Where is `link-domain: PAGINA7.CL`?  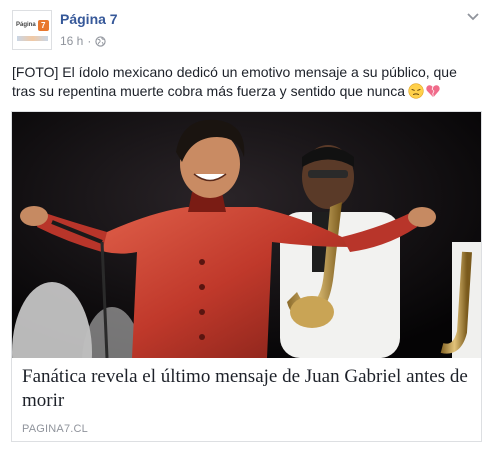 link-domain: PAGINA7.CL is located at coordinates (55, 429).